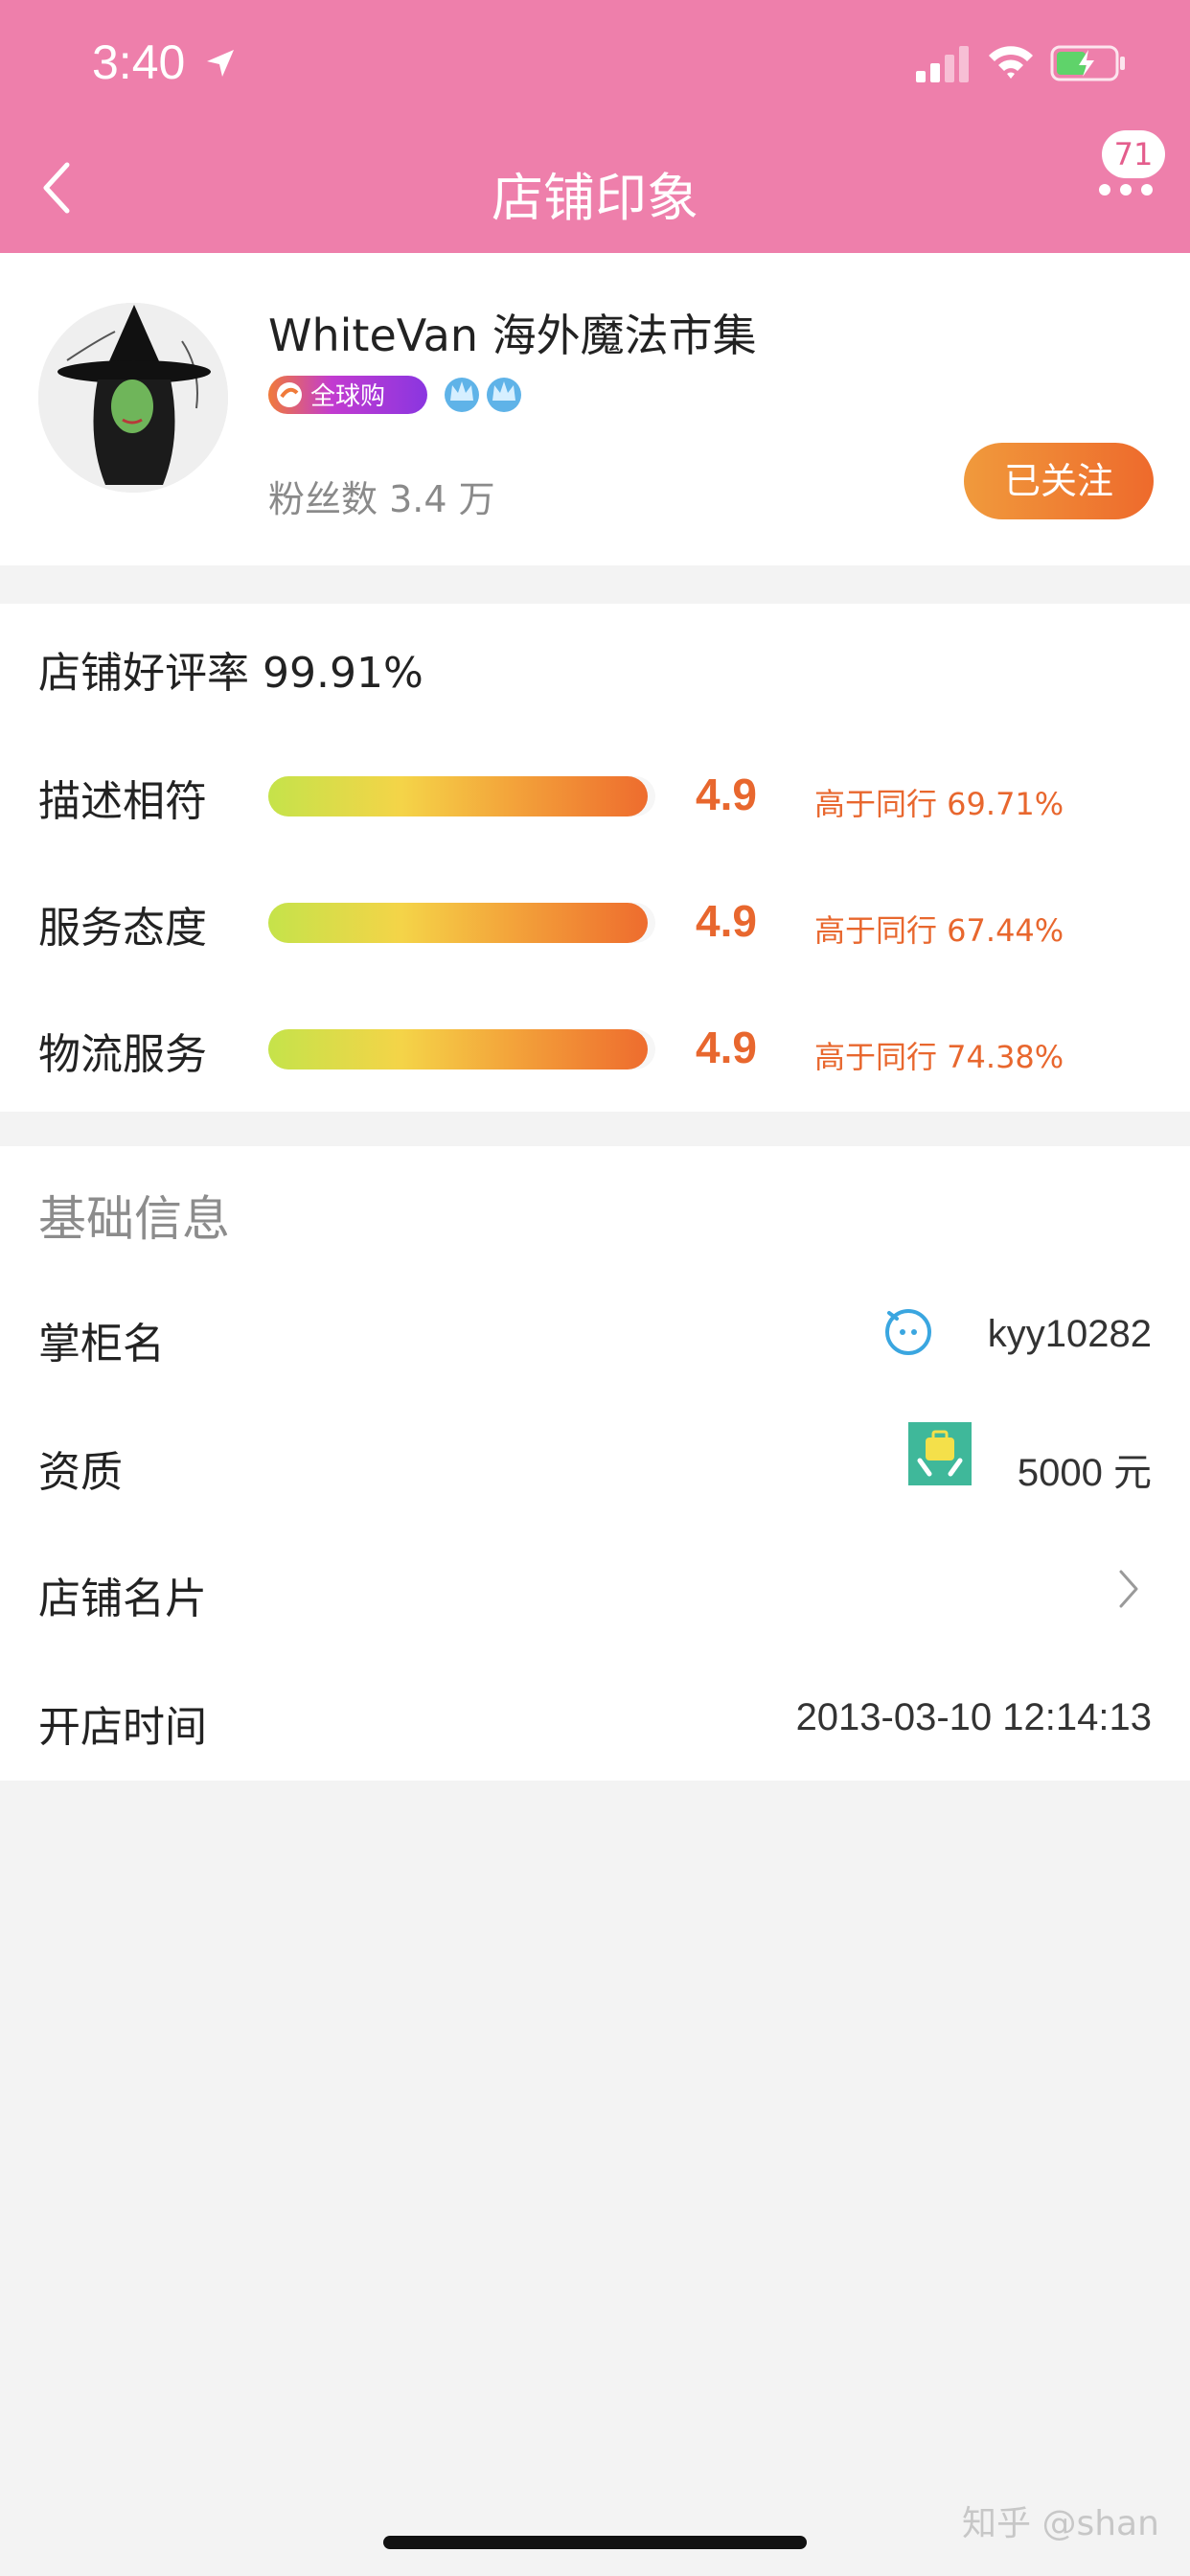 Image resolution: width=1190 pixels, height=2576 pixels. What do you see at coordinates (908, 1330) in the screenshot?
I see `wangwang-icon` at bounding box center [908, 1330].